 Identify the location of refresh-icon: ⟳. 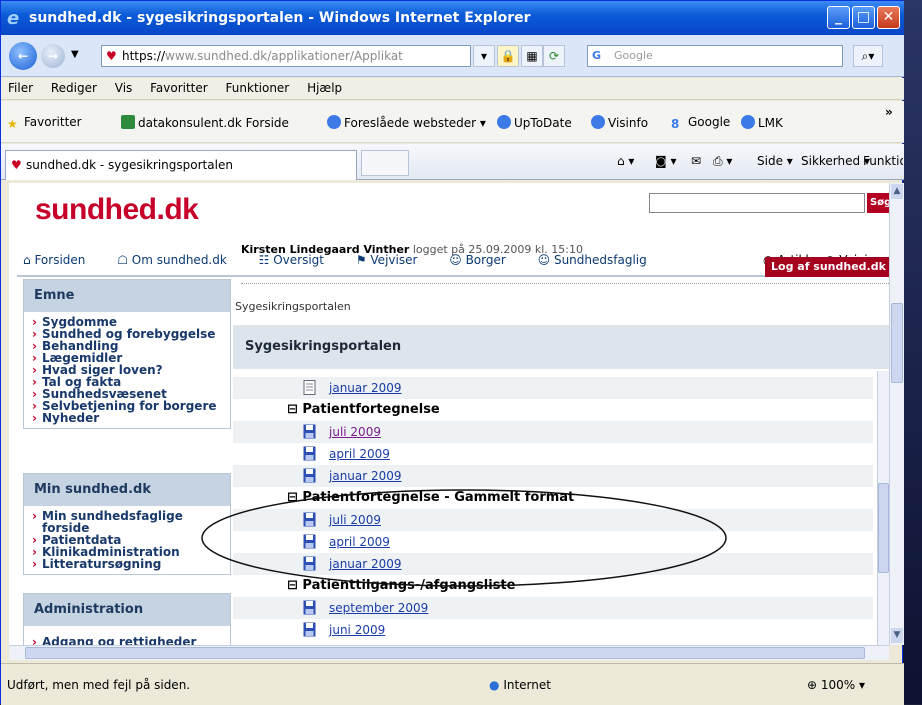
(554, 56).